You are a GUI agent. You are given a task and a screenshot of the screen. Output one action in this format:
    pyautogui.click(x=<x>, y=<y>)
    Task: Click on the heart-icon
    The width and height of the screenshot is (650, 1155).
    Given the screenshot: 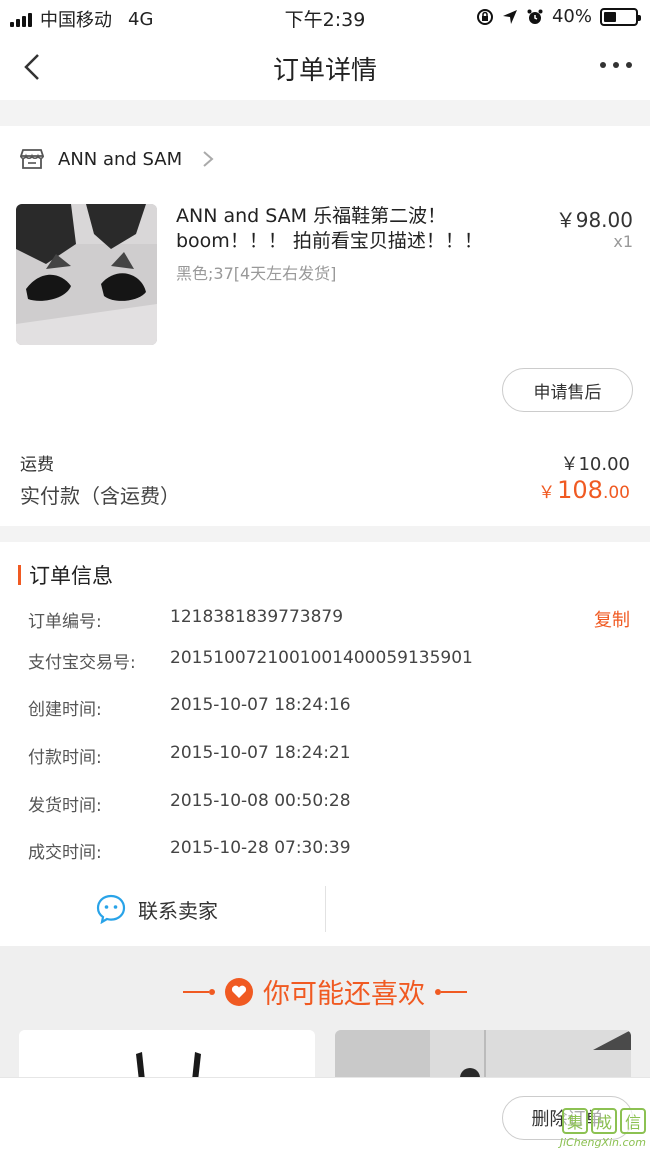 What is the action you would take?
    pyautogui.click(x=239, y=991)
    